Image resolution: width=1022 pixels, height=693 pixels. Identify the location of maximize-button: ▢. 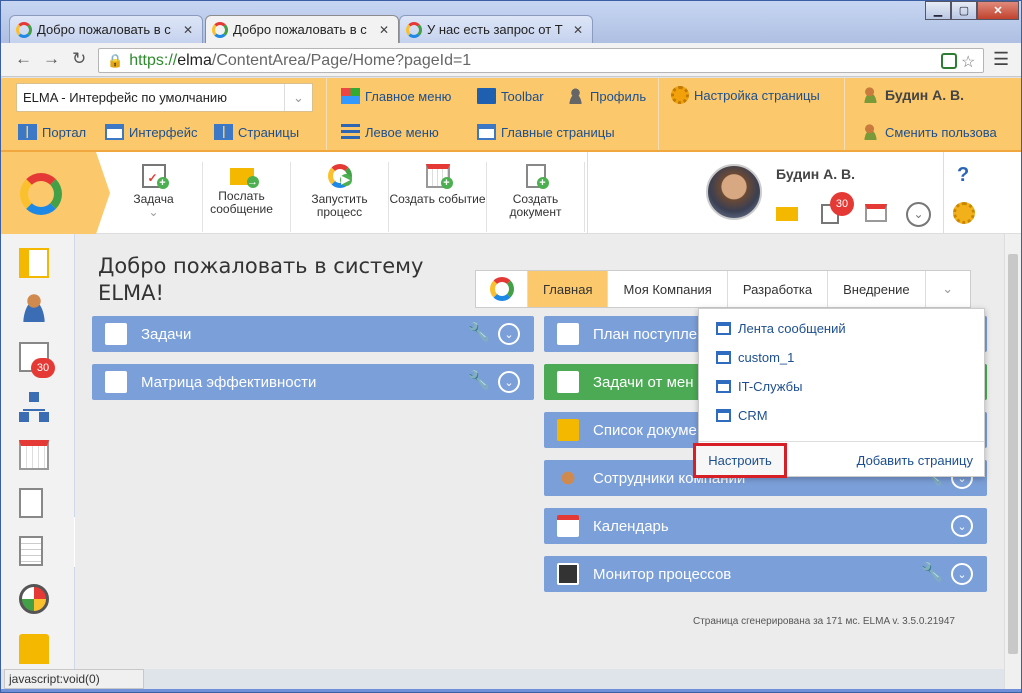
(964, 10).